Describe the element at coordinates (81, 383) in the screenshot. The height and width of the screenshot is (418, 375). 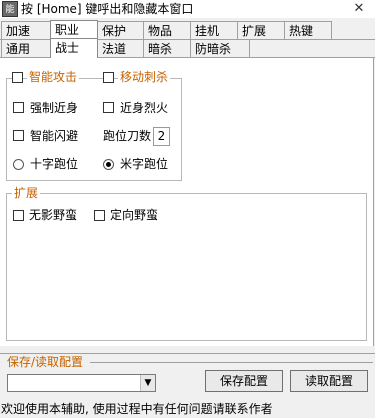
I see `config-select` at that location.